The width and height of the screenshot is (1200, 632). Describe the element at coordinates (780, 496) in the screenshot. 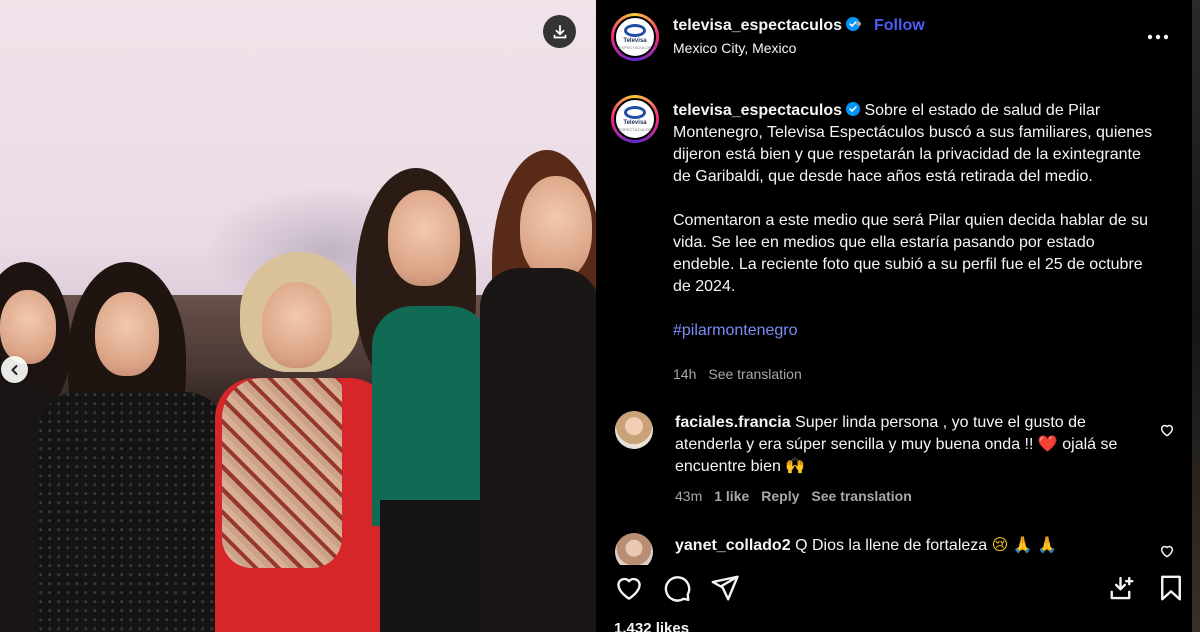

I see `reply-button: Reply` at that location.